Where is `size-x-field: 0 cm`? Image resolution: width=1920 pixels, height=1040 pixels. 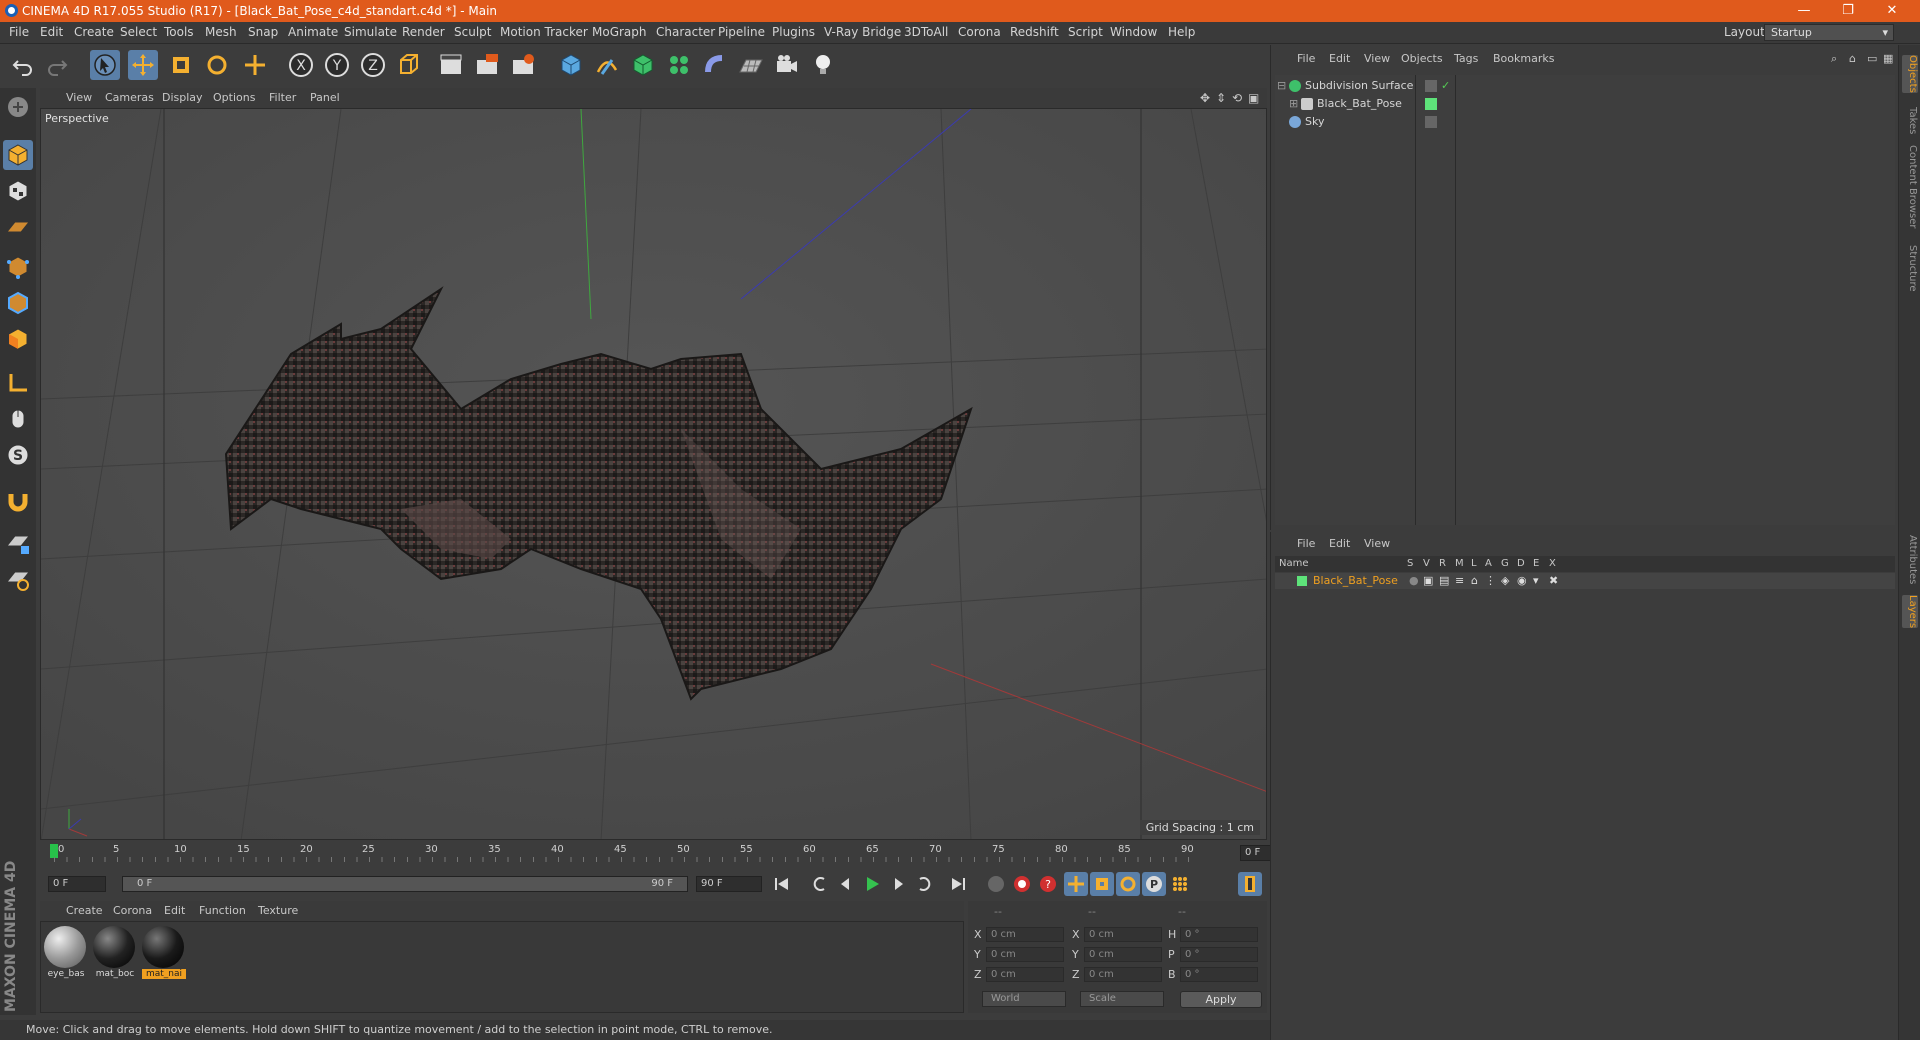
size-x-field: 0 cm is located at coordinates (1123, 934).